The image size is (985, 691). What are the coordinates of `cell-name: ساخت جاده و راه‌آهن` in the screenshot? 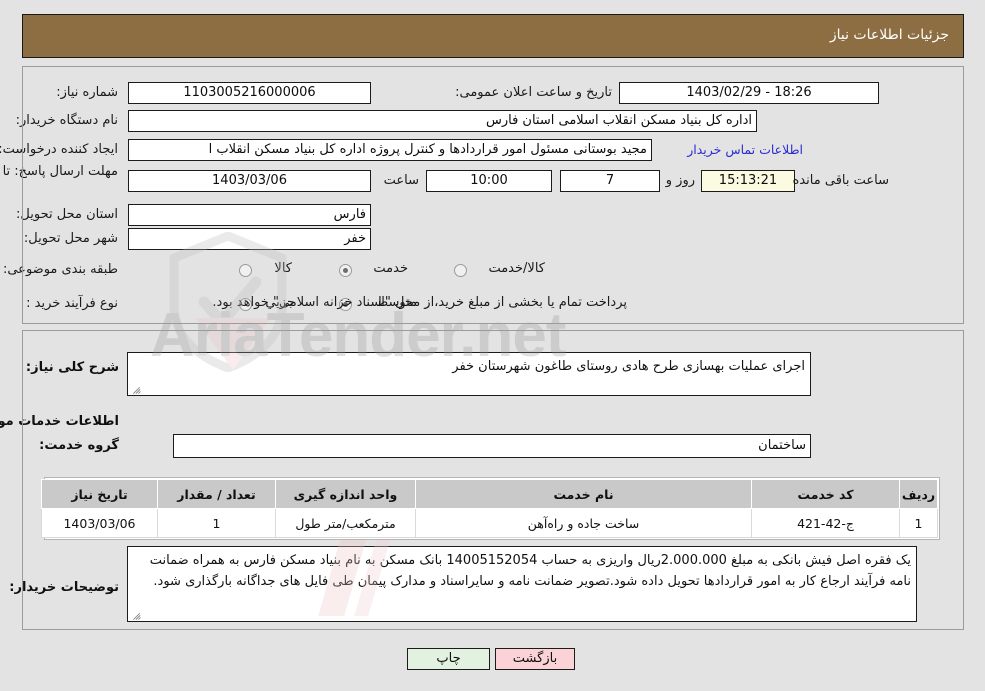 It's located at (583, 523).